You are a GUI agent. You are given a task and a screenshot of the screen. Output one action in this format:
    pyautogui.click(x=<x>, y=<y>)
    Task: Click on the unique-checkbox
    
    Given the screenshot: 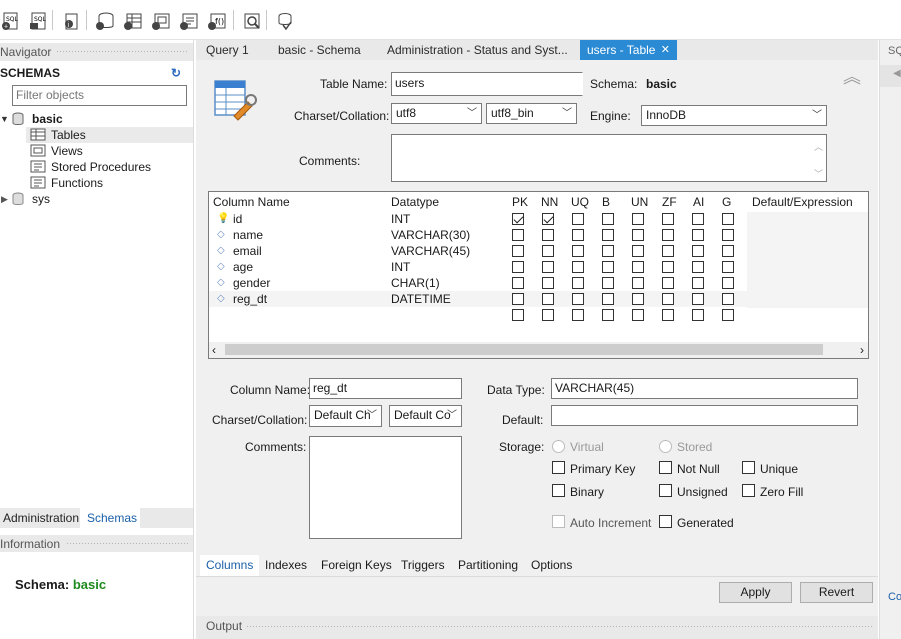 What is the action you would take?
    pyautogui.click(x=748, y=467)
    